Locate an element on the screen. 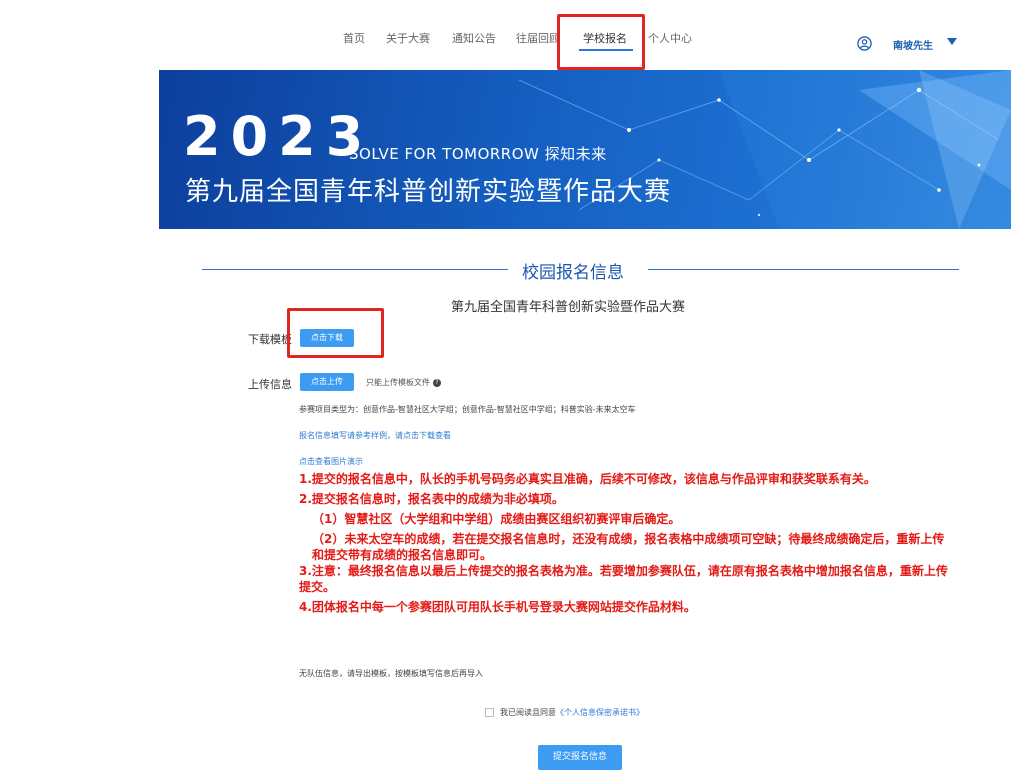 This screenshot has width=1011, height=778. submit-registration-button: 提交报名信息 is located at coordinates (580, 757).